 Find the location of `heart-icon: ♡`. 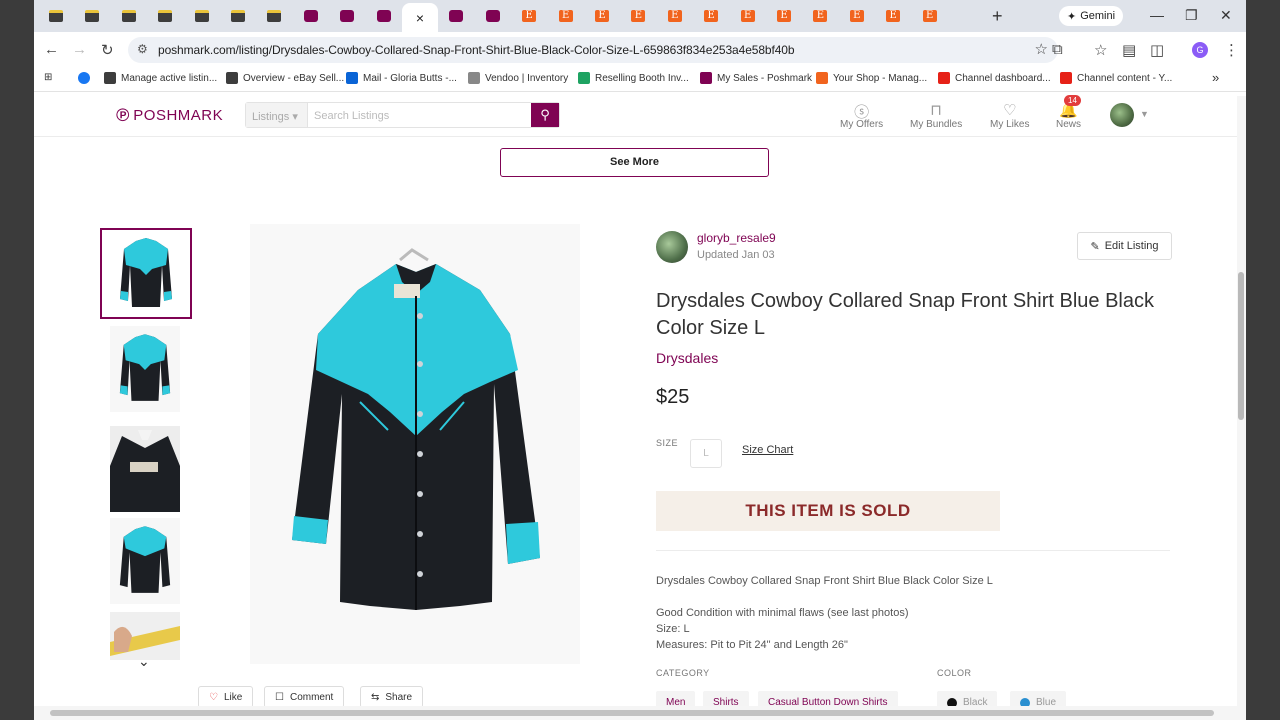

heart-icon: ♡ is located at coordinates (213, 697).